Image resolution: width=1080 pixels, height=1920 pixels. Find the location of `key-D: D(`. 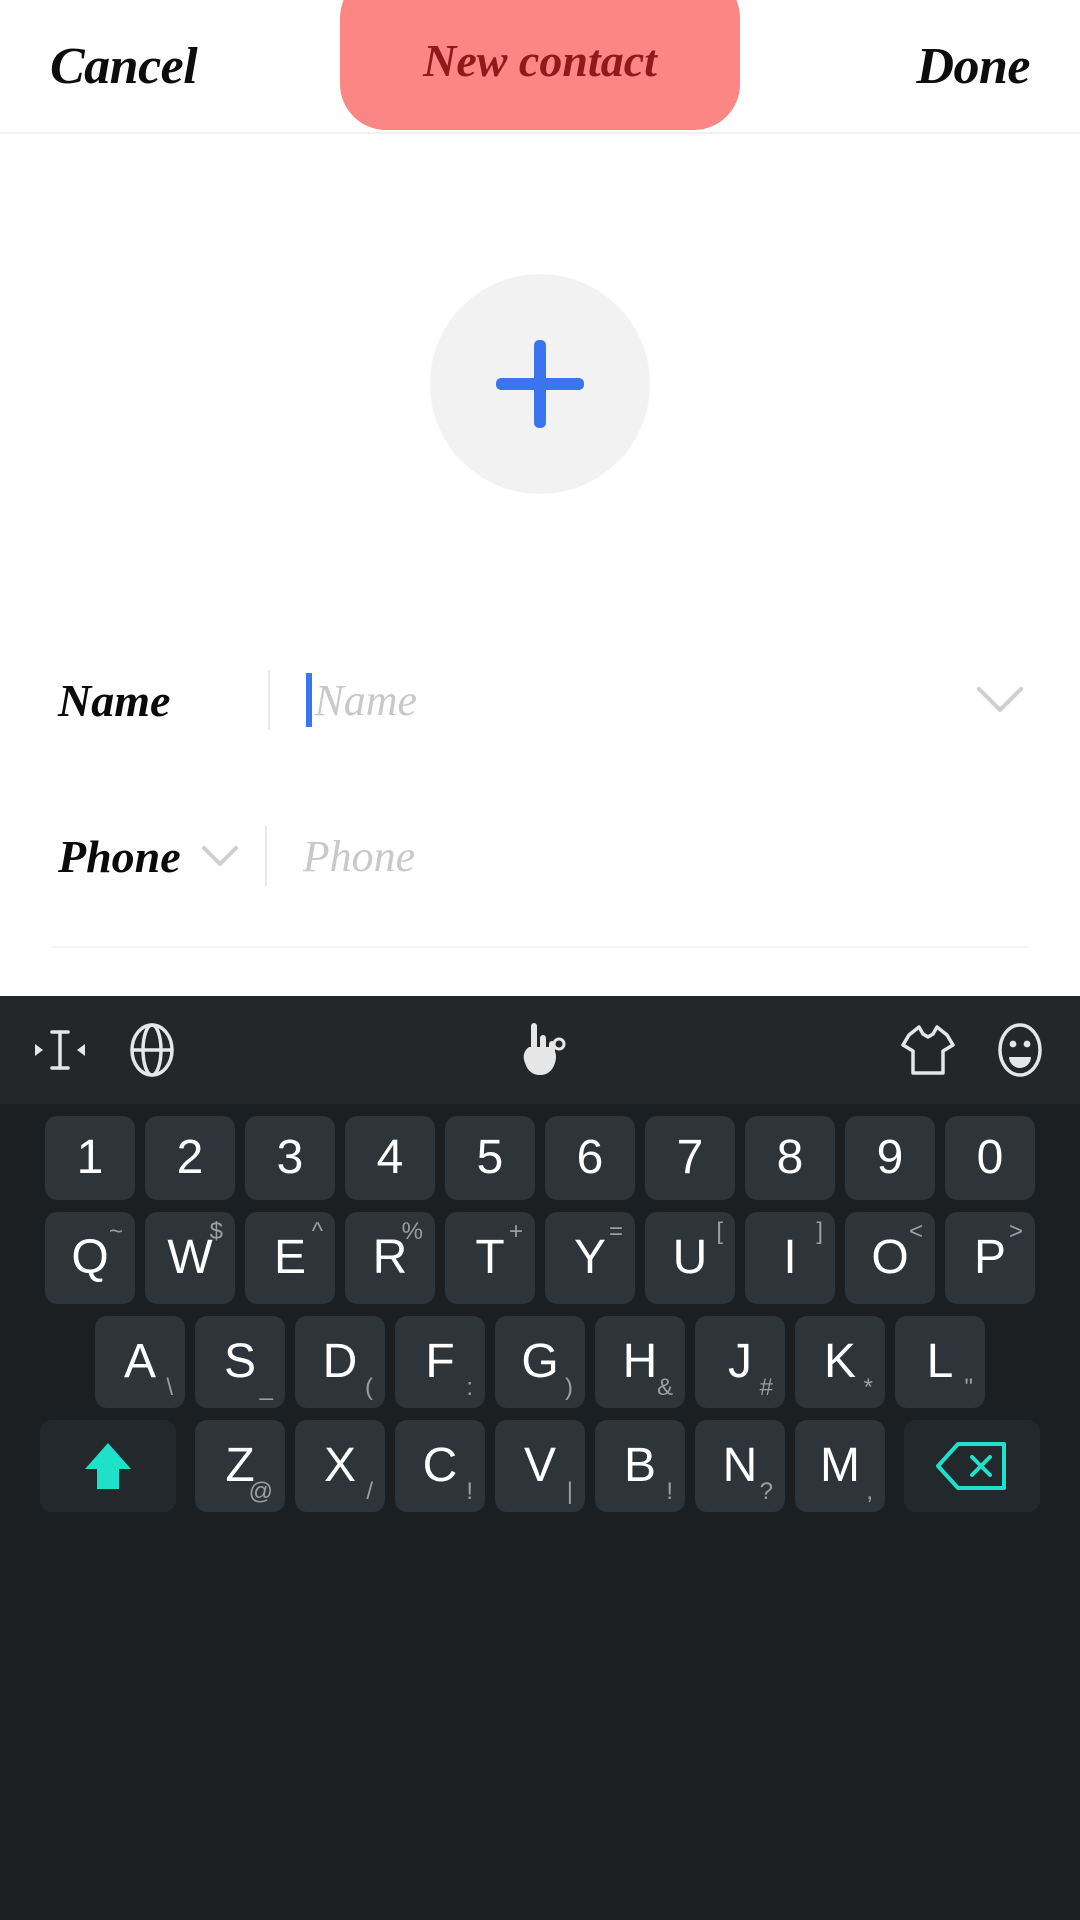

key-D: D( is located at coordinates (340, 1362).